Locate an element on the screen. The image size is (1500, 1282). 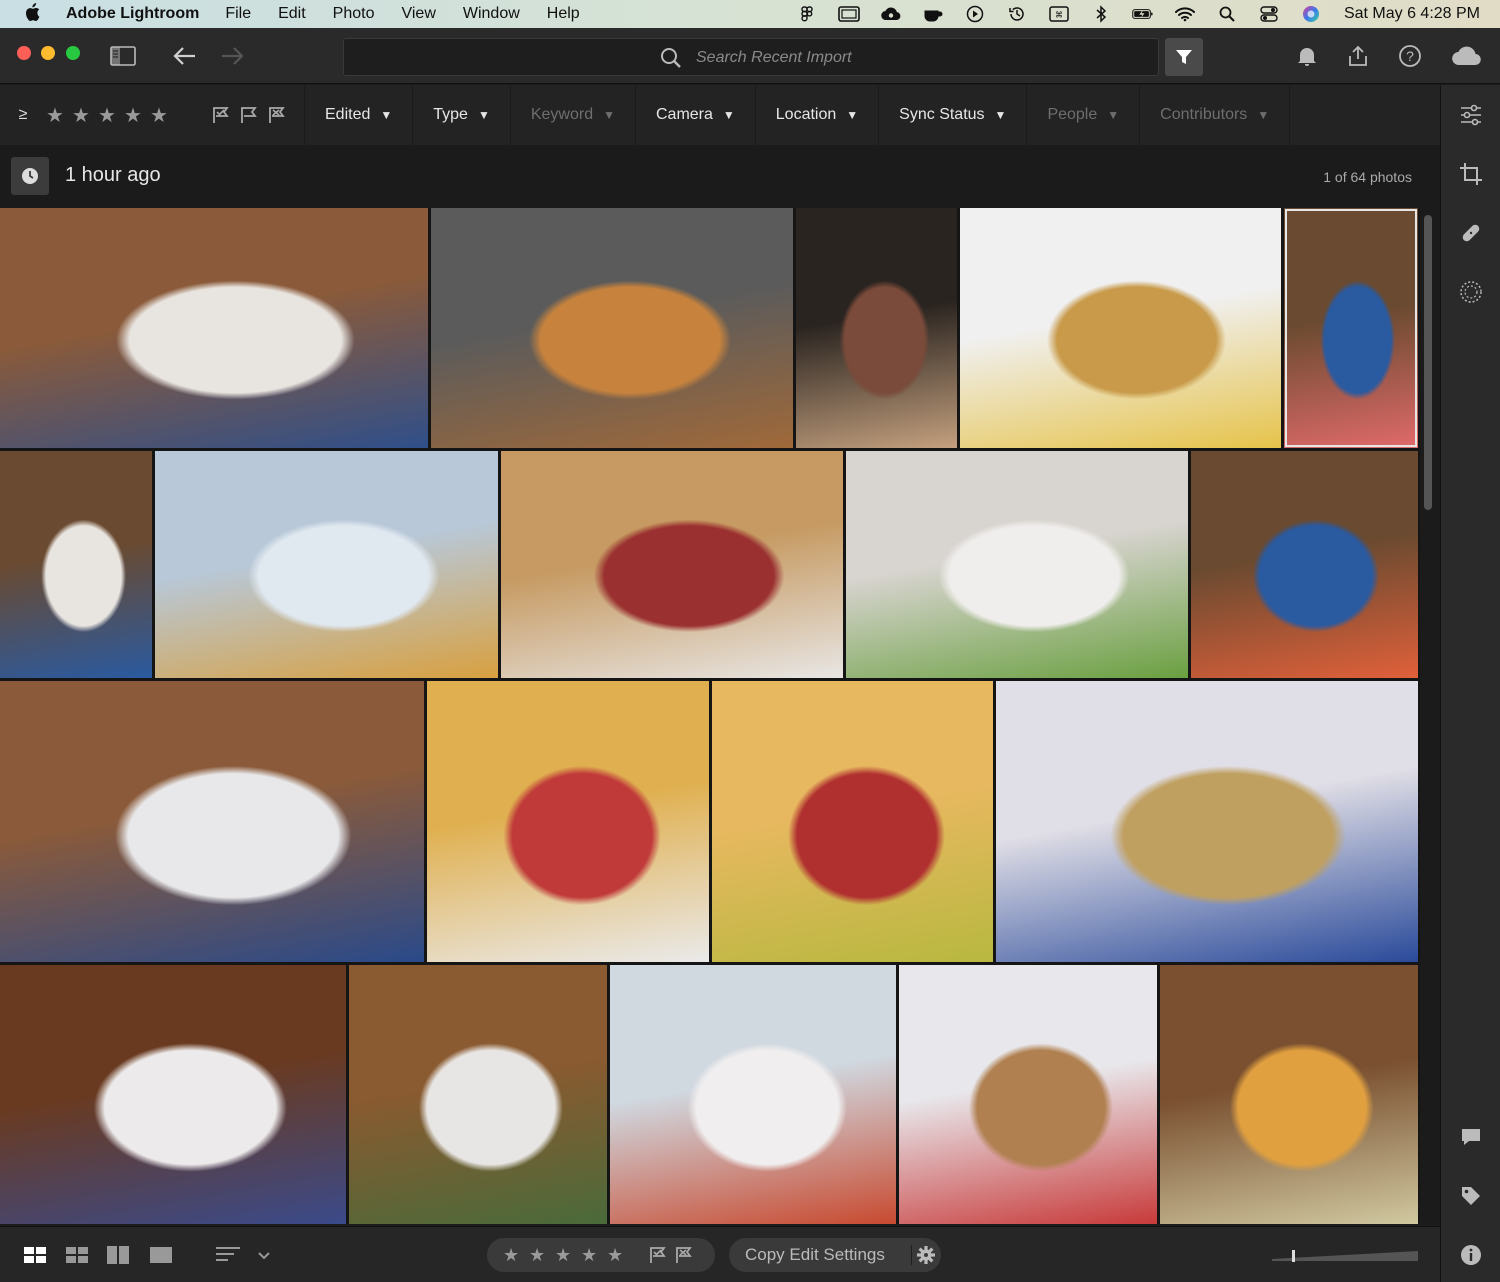
comments-icon is located at coordinates (1471, 1137).